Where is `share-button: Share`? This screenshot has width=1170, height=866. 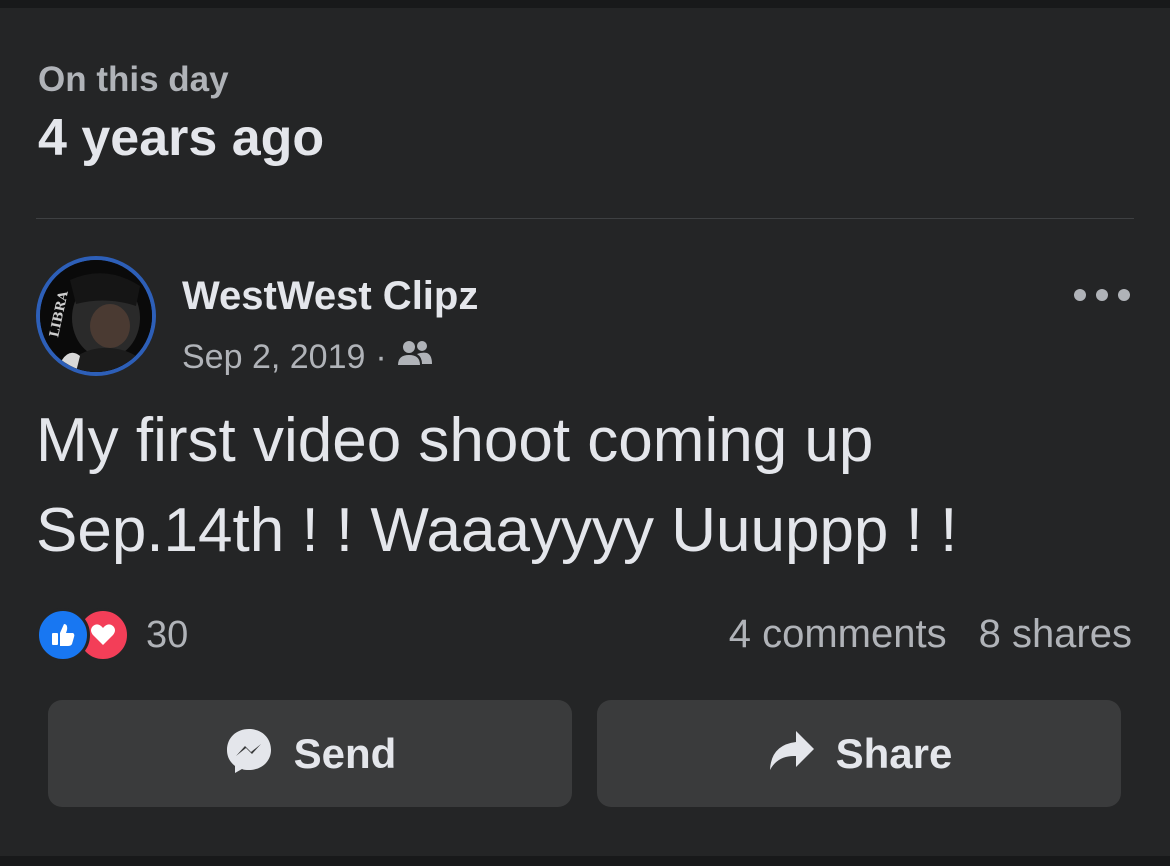
share-button: Share is located at coordinates (859, 753).